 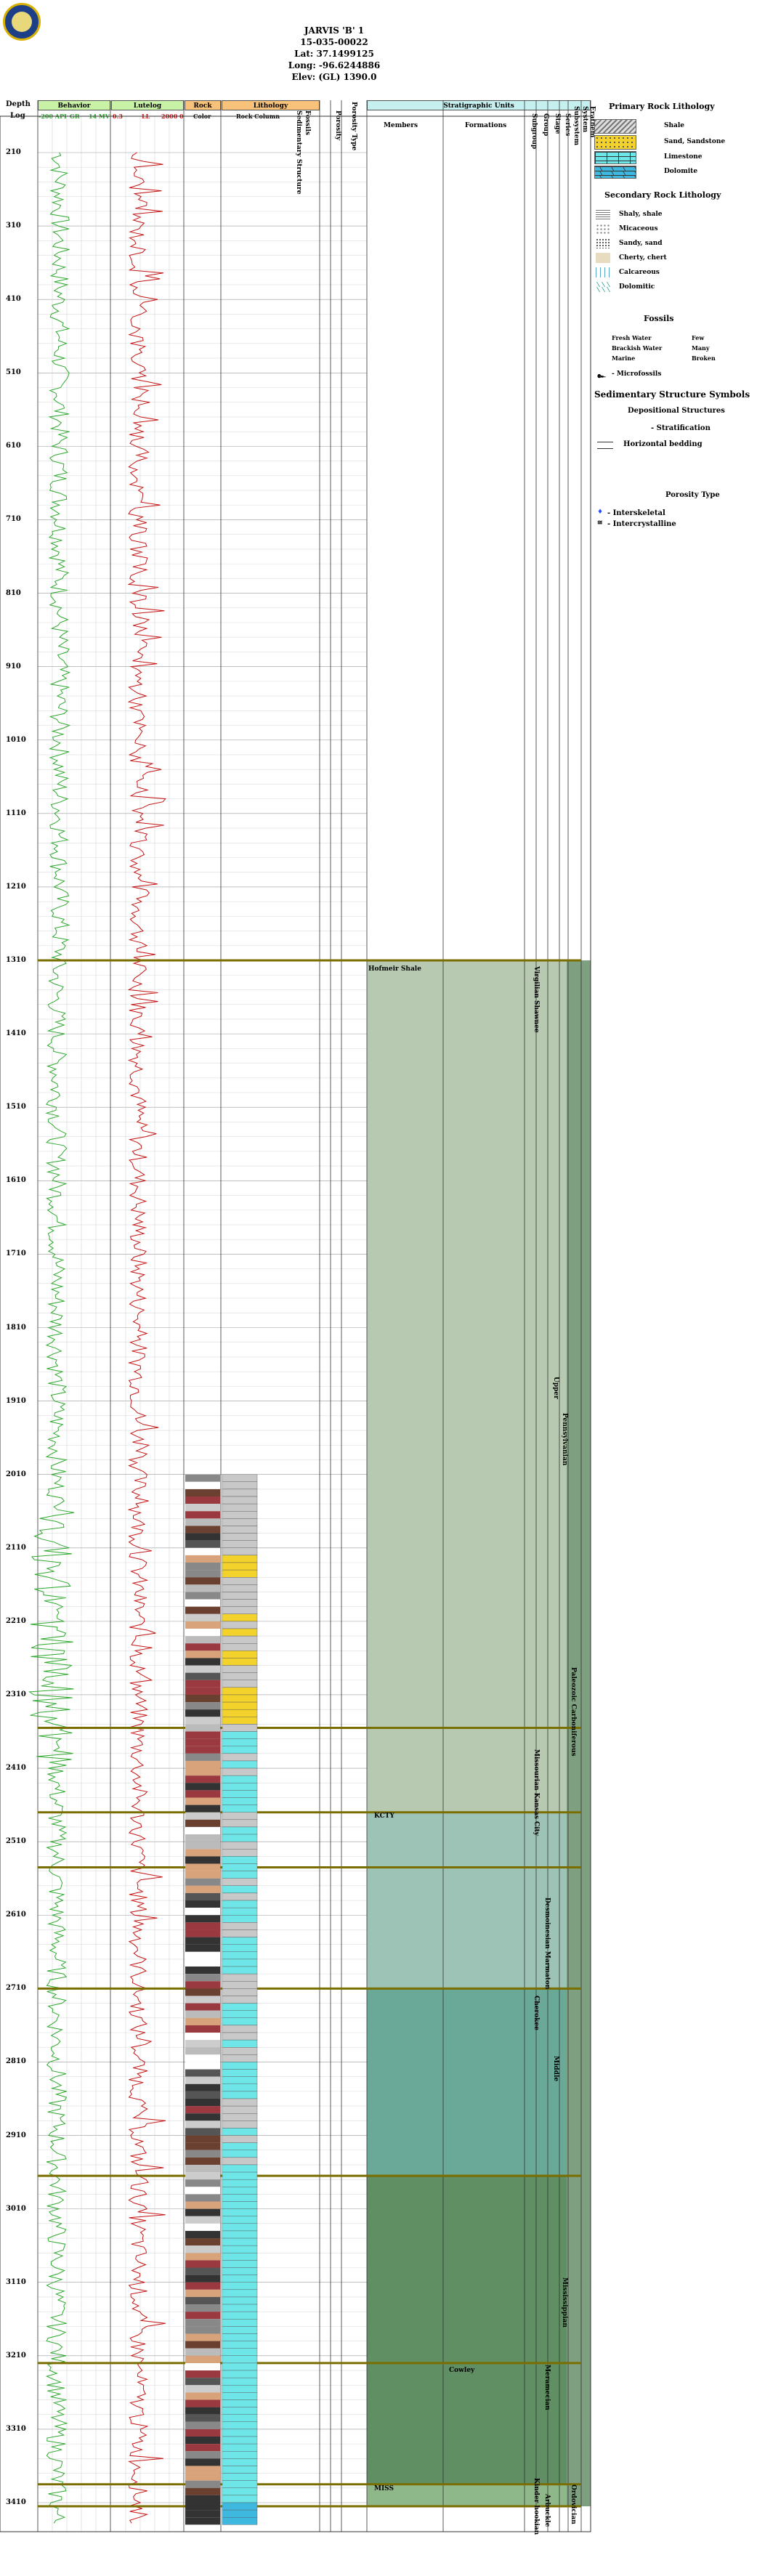 I want to click on primary-lithology-title: Primary Rock Lithology, so click(x=662, y=106).